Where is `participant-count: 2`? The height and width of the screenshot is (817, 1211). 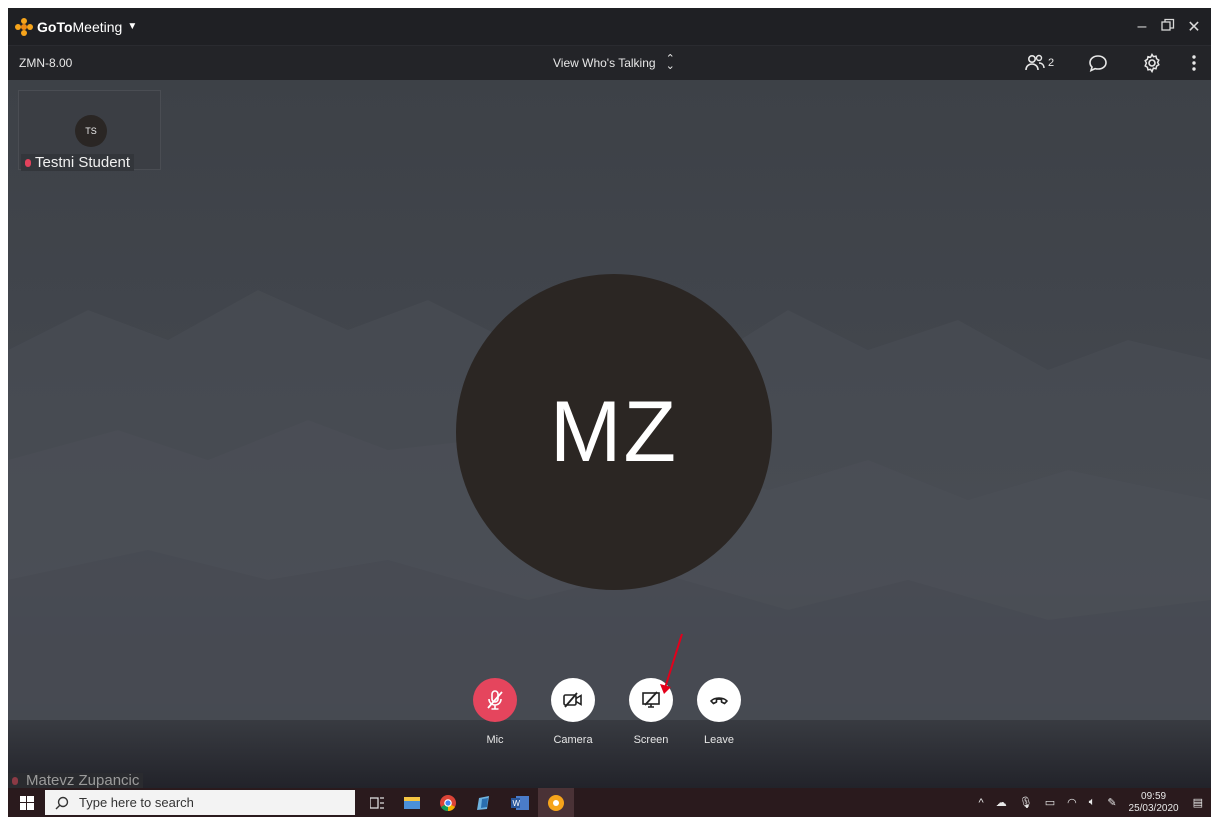 participant-count: 2 is located at coordinates (1051, 63).